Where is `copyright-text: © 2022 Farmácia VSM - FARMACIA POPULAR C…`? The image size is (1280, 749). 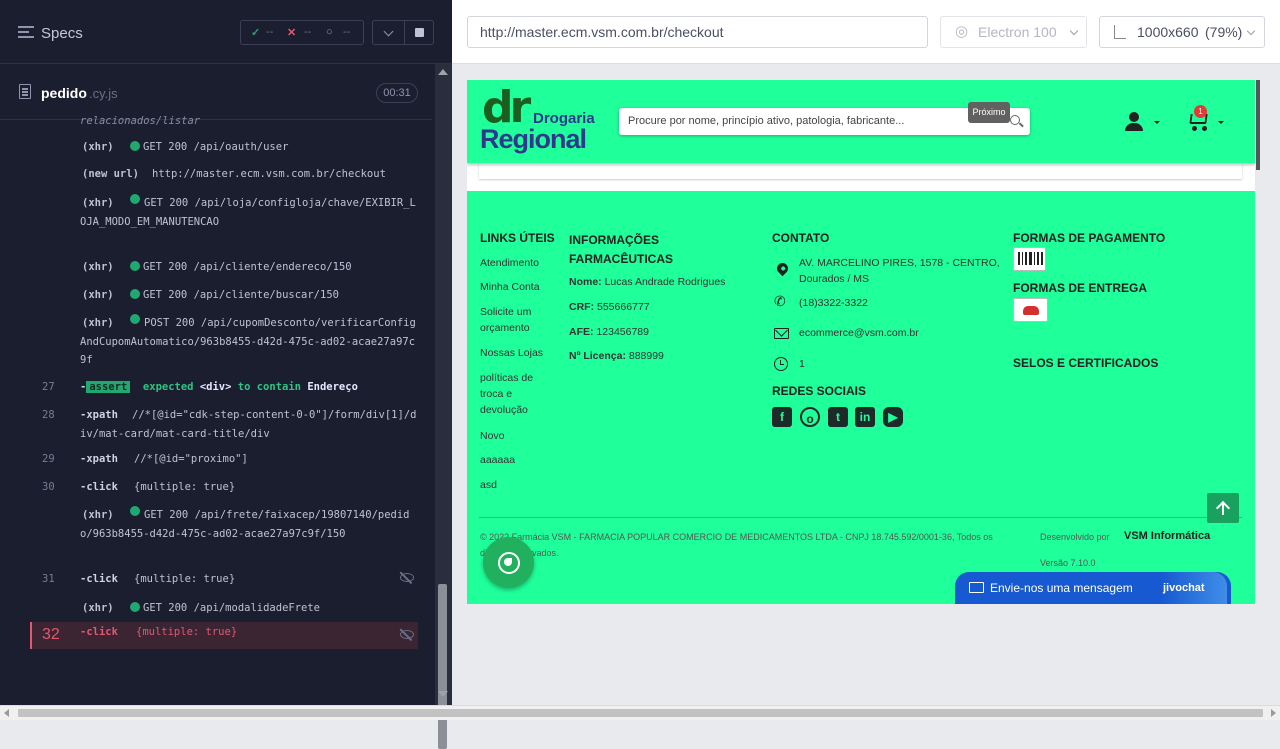 copyright-text: © 2022 Farmácia VSM - FARMACIA POPULAR C… is located at coordinates (736, 537).